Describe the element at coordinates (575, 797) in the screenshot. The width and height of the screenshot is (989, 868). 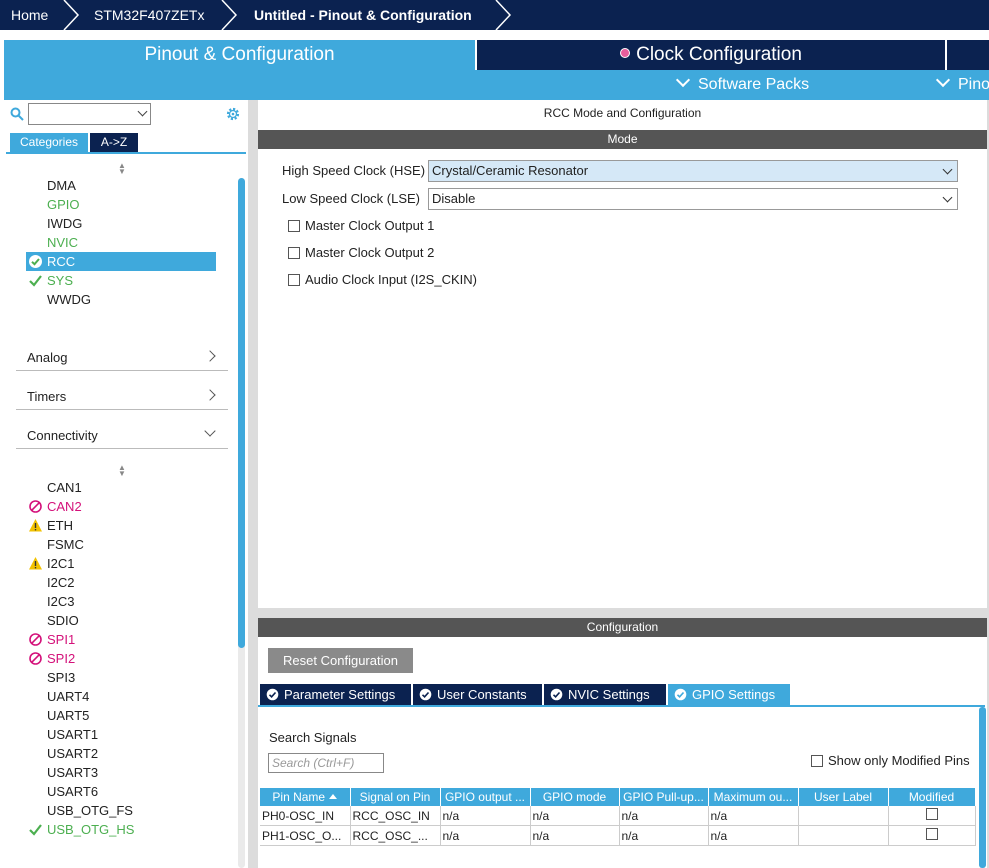
I see `column-header: GPIO mode` at that location.